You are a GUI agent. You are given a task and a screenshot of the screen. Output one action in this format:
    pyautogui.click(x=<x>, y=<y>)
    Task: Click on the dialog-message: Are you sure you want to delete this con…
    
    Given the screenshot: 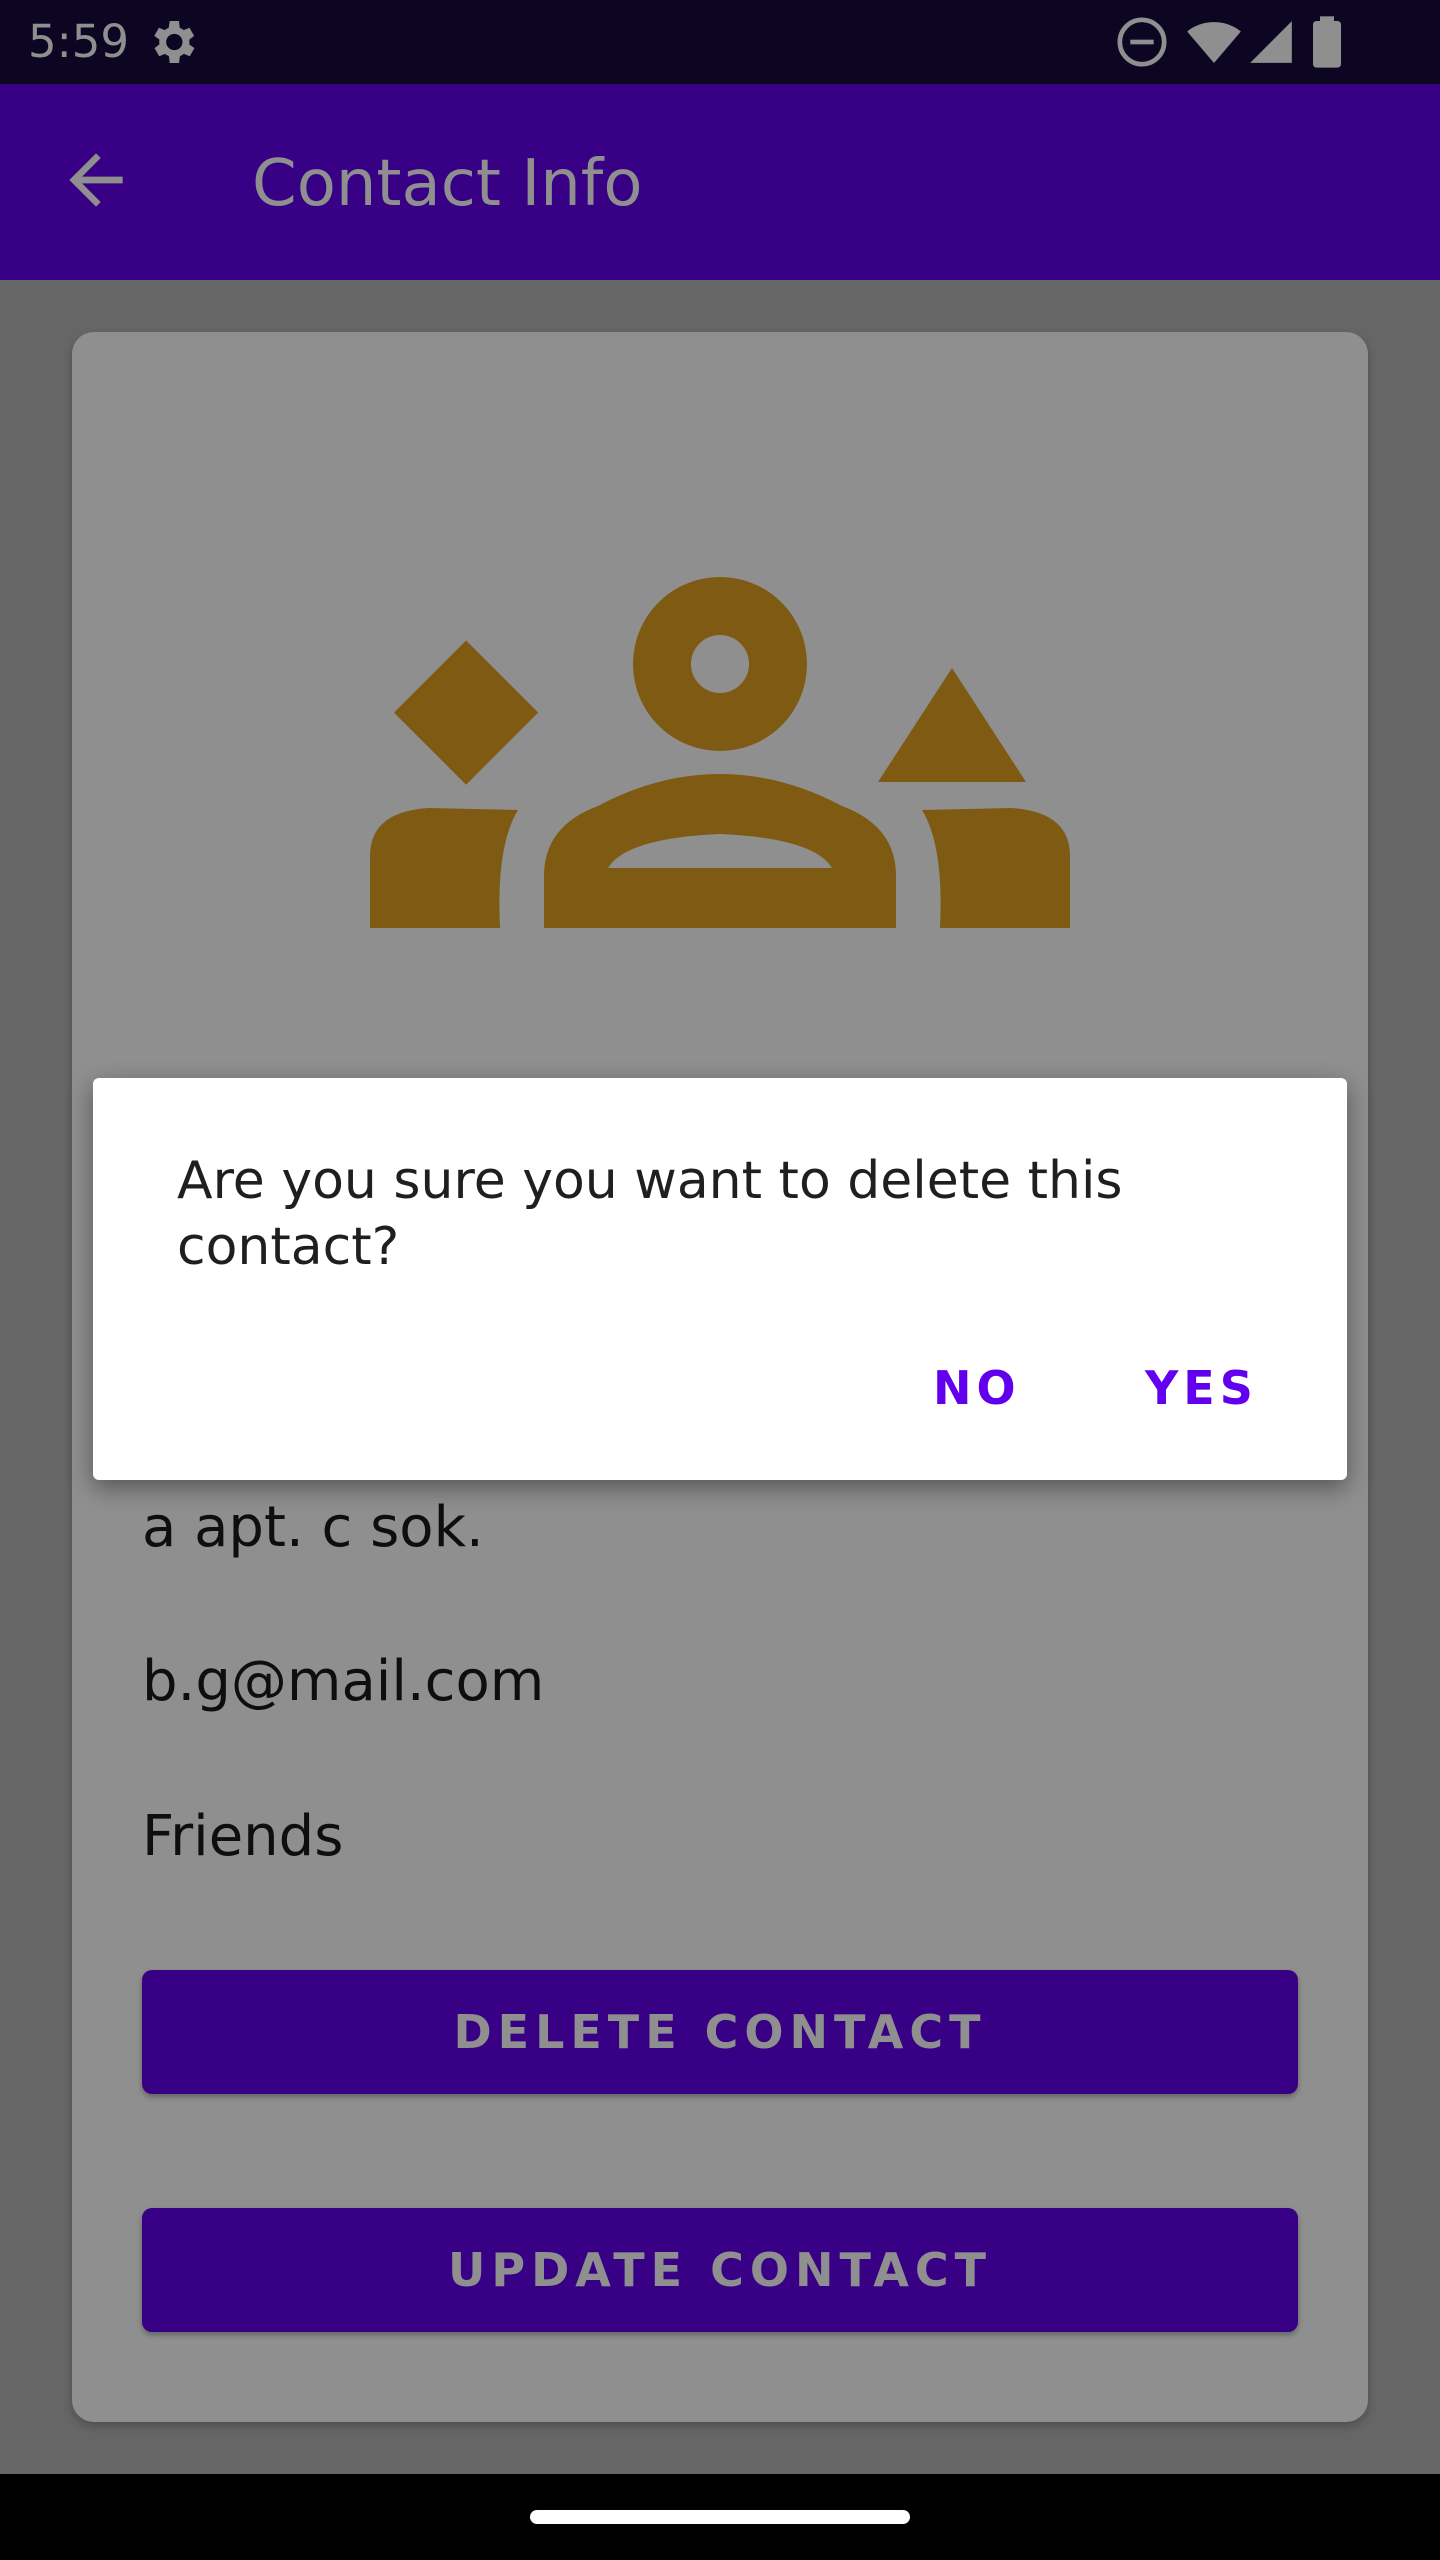 What is the action you would take?
    pyautogui.click(x=650, y=1214)
    